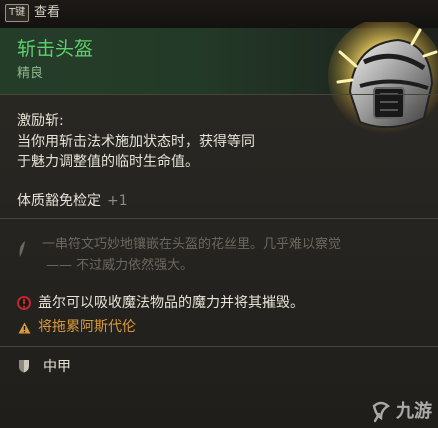 Image resolution: width=438 pixels, height=428 pixels. Describe the element at coordinates (108, 162) in the screenshot. I see `passive-description-line: 于魅力调整值的临时生命值。` at that location.